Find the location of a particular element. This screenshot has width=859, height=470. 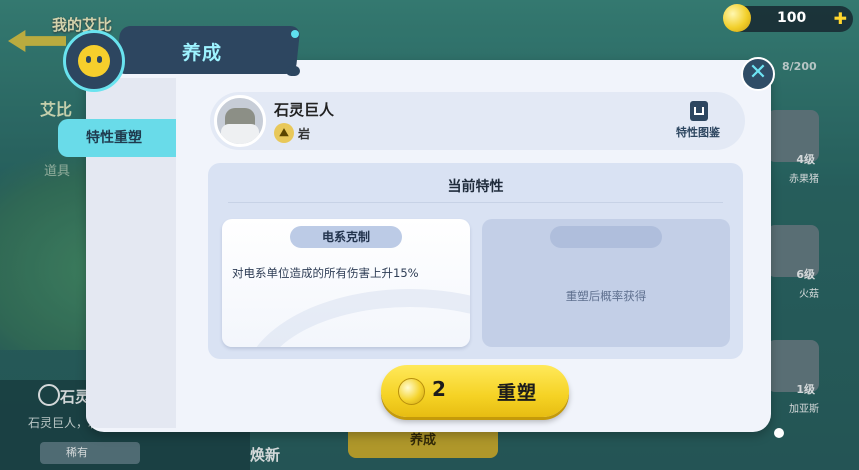

currency-value: 100 is located at coordinates (792, 18).